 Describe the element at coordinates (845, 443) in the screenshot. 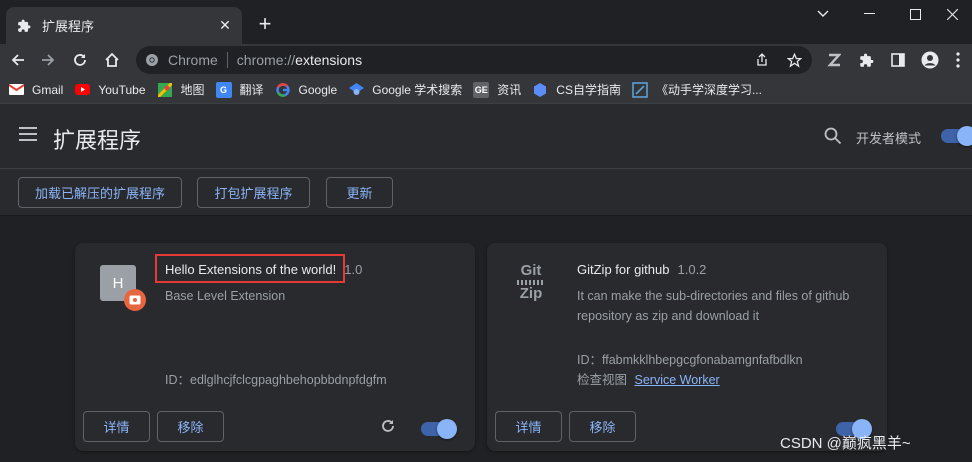

I see `csdn-watermark: CSDN @巅疯黑羊~` at that location.